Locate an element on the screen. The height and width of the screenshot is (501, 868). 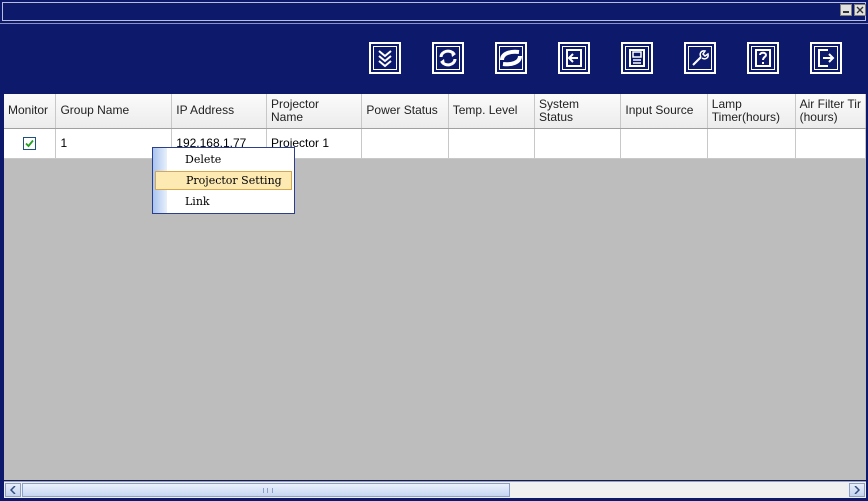
menu-item-projector-setting: Projector Setting is located at coordinates (223, 180).